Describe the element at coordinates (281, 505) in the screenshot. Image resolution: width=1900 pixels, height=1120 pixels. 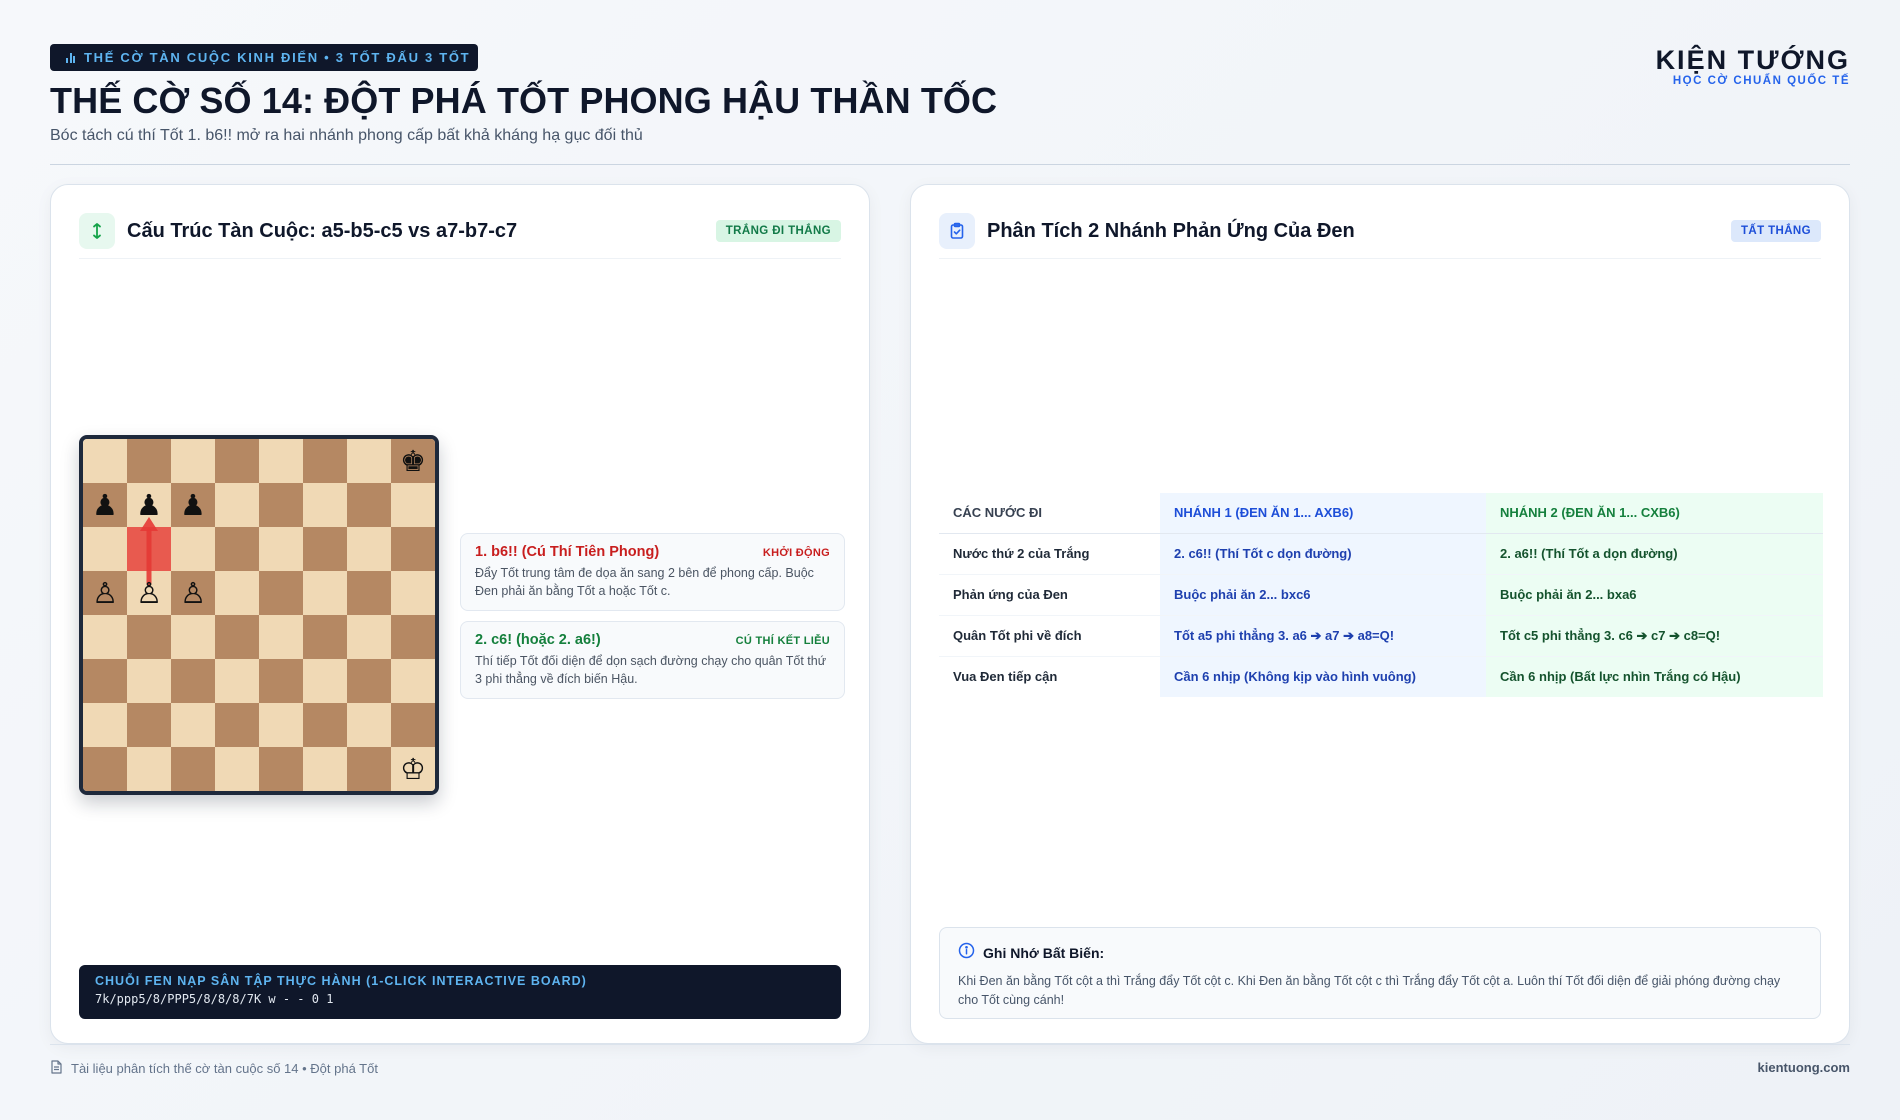
I see `square-e7` at that location.